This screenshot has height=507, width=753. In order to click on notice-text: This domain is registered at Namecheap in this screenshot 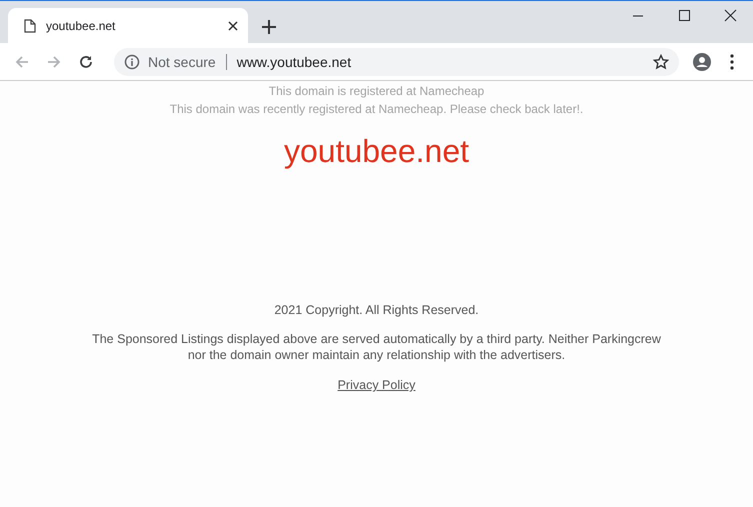, I will do `click(376, 91)`.